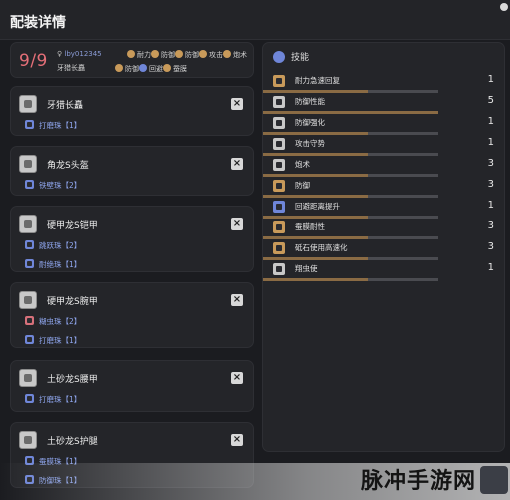 The width and height of the screenshot is (510, 500). What do you see at coordinates (384, 105) in the screenshot?
I see `skill-row: 防御性能 5` at bounding box center [384, 105].